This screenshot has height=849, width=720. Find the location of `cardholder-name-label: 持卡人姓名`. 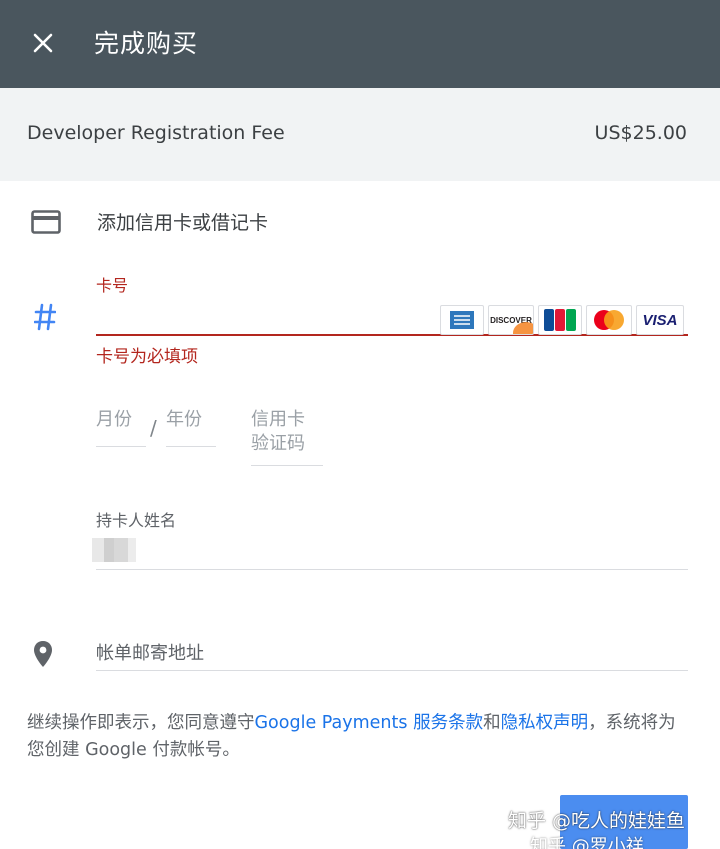

cardholder-name-label: 持卡人姓名 is located at coordinates (136, 520).